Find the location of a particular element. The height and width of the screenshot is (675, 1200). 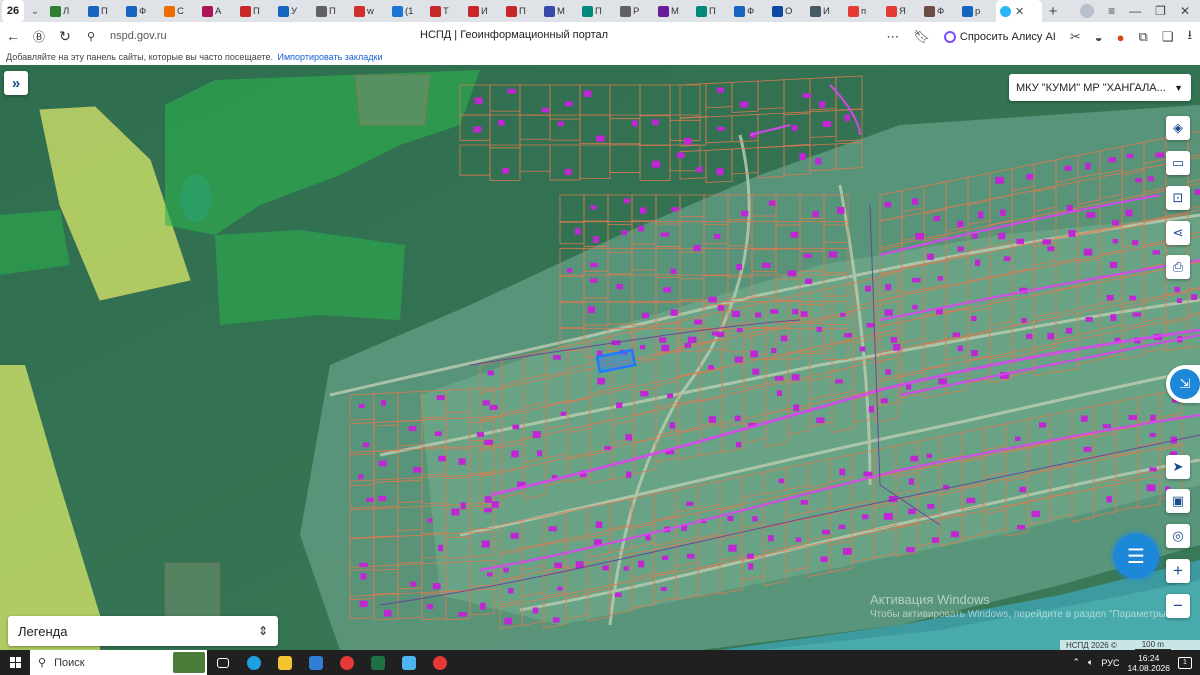

taskbar-search: ⚲ Поиск is located at coordinates (118, 662).